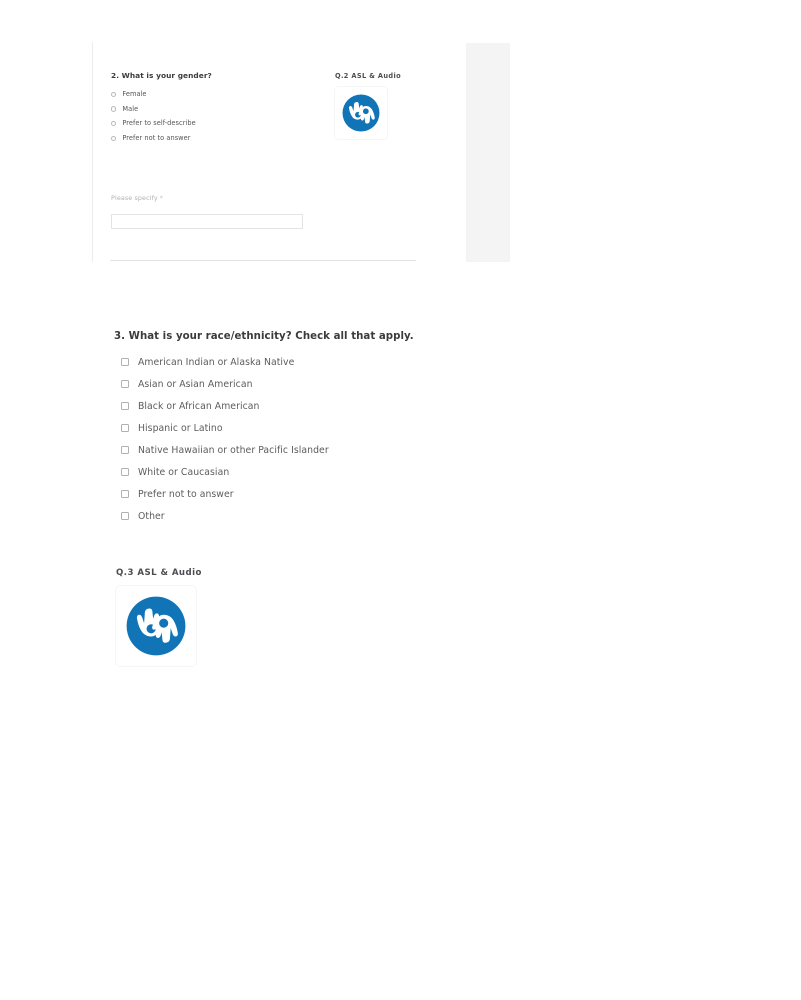 The height and width of the screenshot is (1000, 801). I want to click on please-specify-label: Please specify *, so click(231, 198).